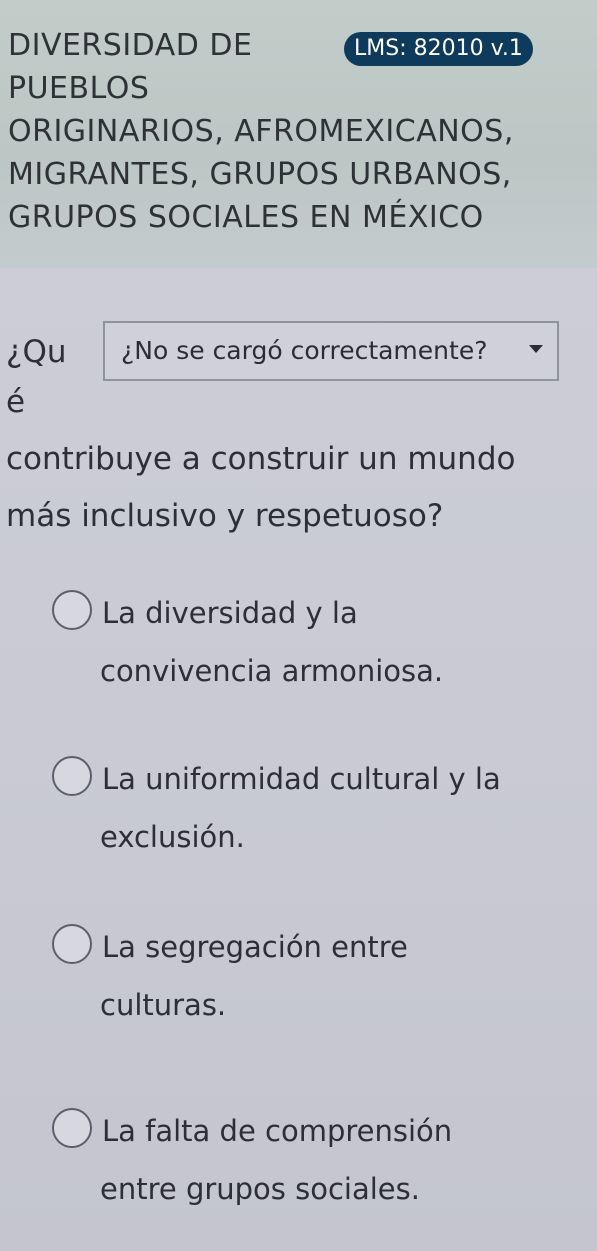  I want to click on lms-version-badge: LMS: 82010 v.1, so click(438, 49).